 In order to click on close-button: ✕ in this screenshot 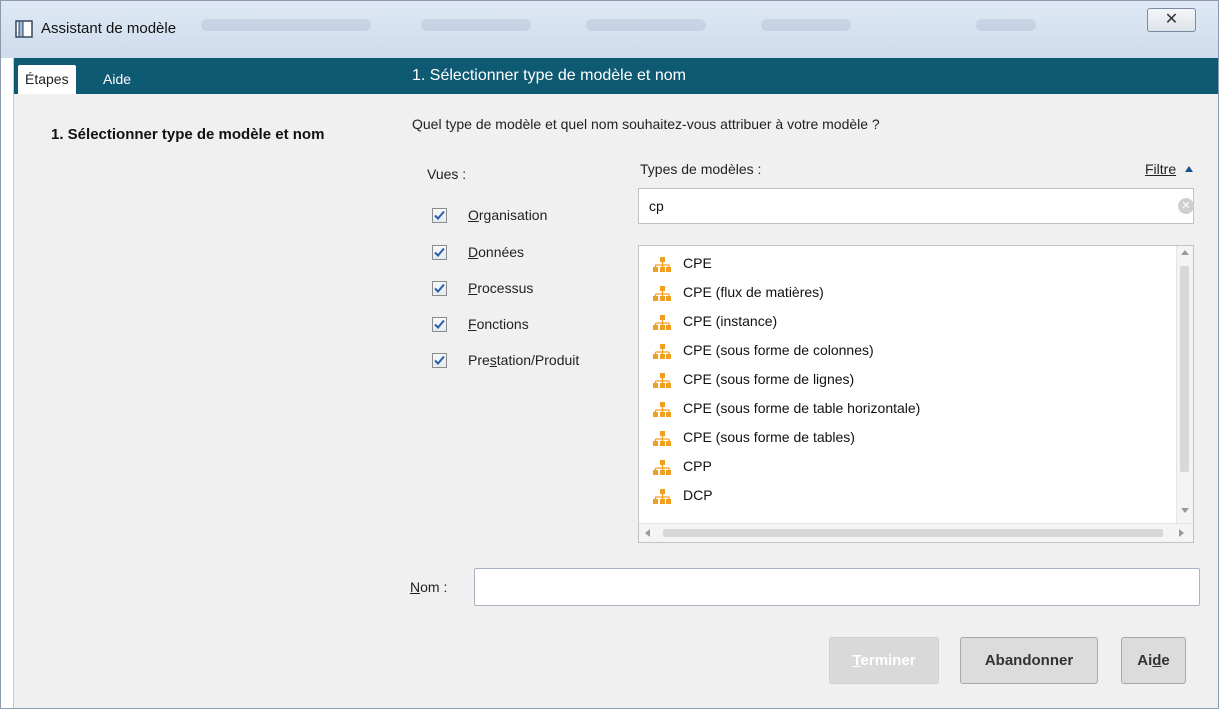, I will do `click(1171, 20)`.